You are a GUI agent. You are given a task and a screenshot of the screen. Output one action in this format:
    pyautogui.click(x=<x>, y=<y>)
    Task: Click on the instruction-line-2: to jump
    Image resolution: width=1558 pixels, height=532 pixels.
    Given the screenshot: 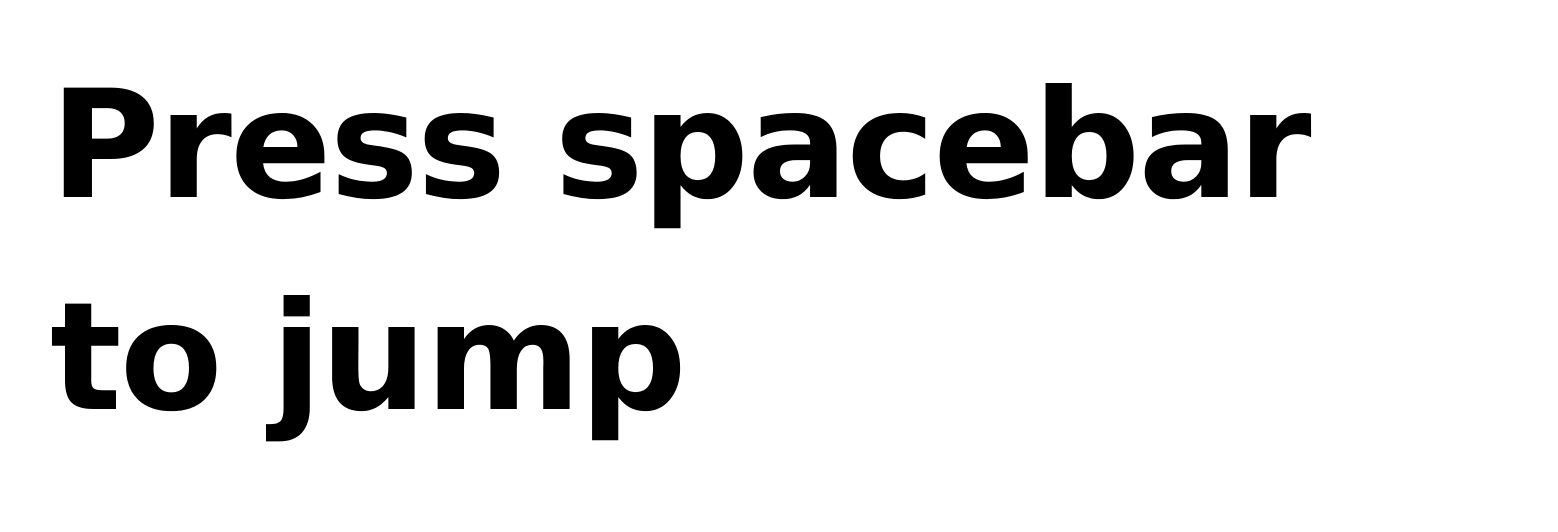 What is the action you would take?
    pyautogui.click(x=368, y=358)
    